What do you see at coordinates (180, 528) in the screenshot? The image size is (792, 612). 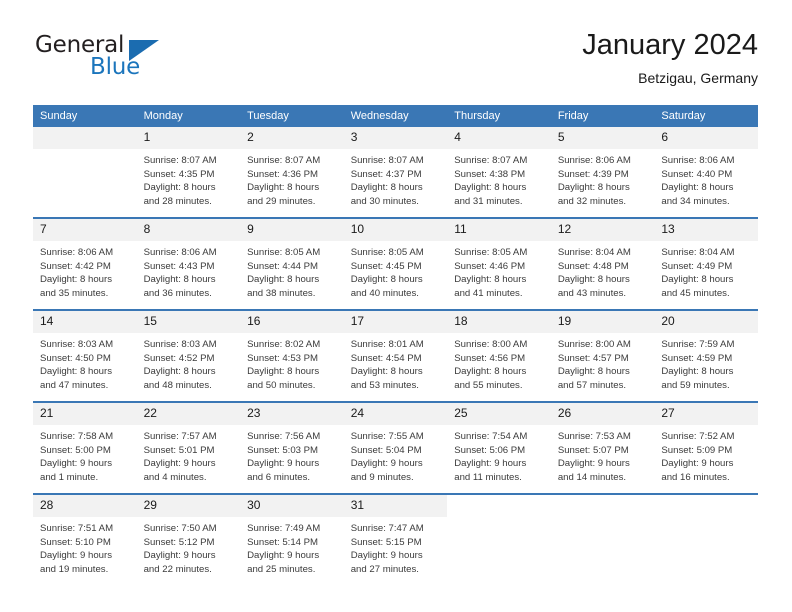 I see `sunrise-text: Sunrise: 7:50 AM` at bounding box center [180, 528].